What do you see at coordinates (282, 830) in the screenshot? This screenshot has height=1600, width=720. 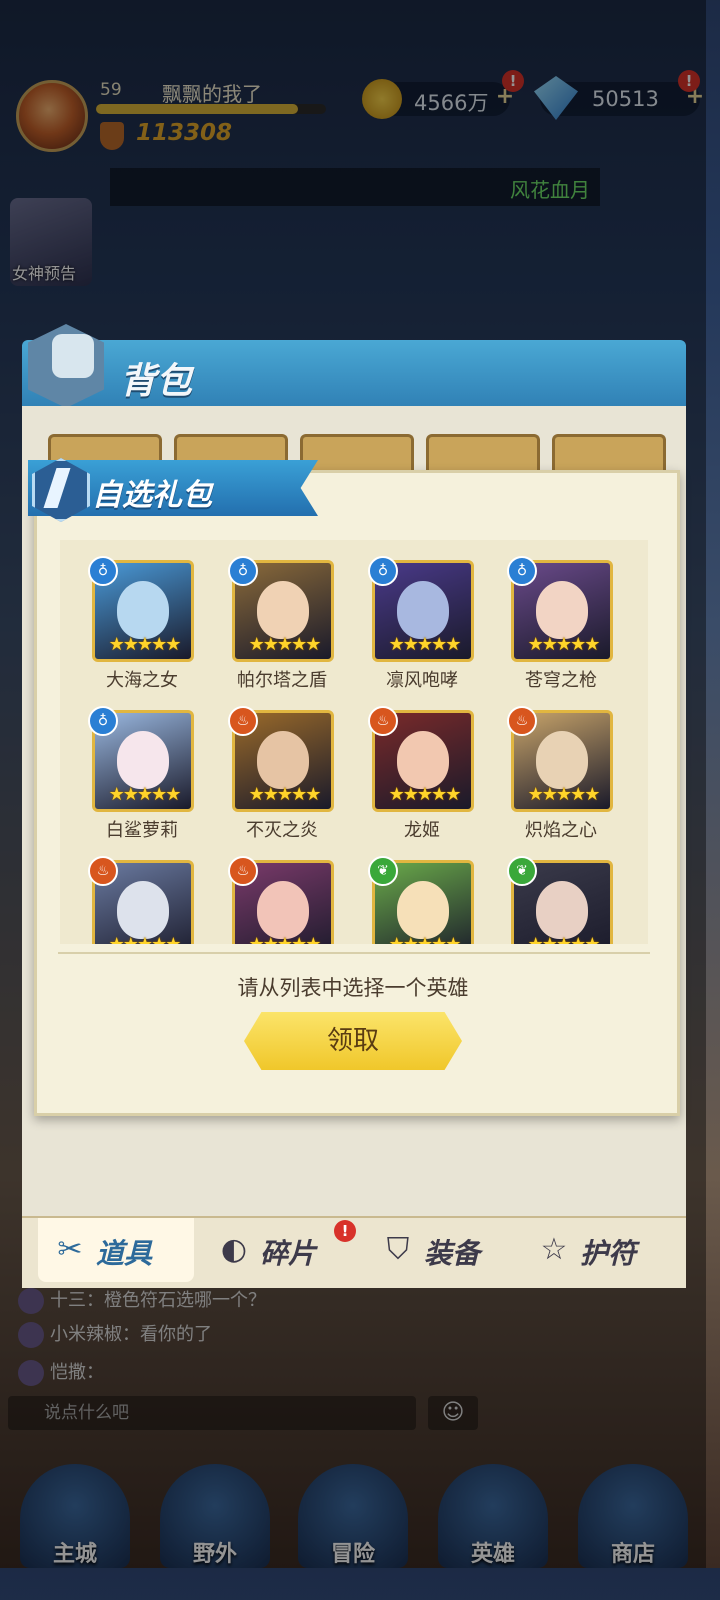 I see `hero-name: 不灭之炎` at bounding box center [282, 830].